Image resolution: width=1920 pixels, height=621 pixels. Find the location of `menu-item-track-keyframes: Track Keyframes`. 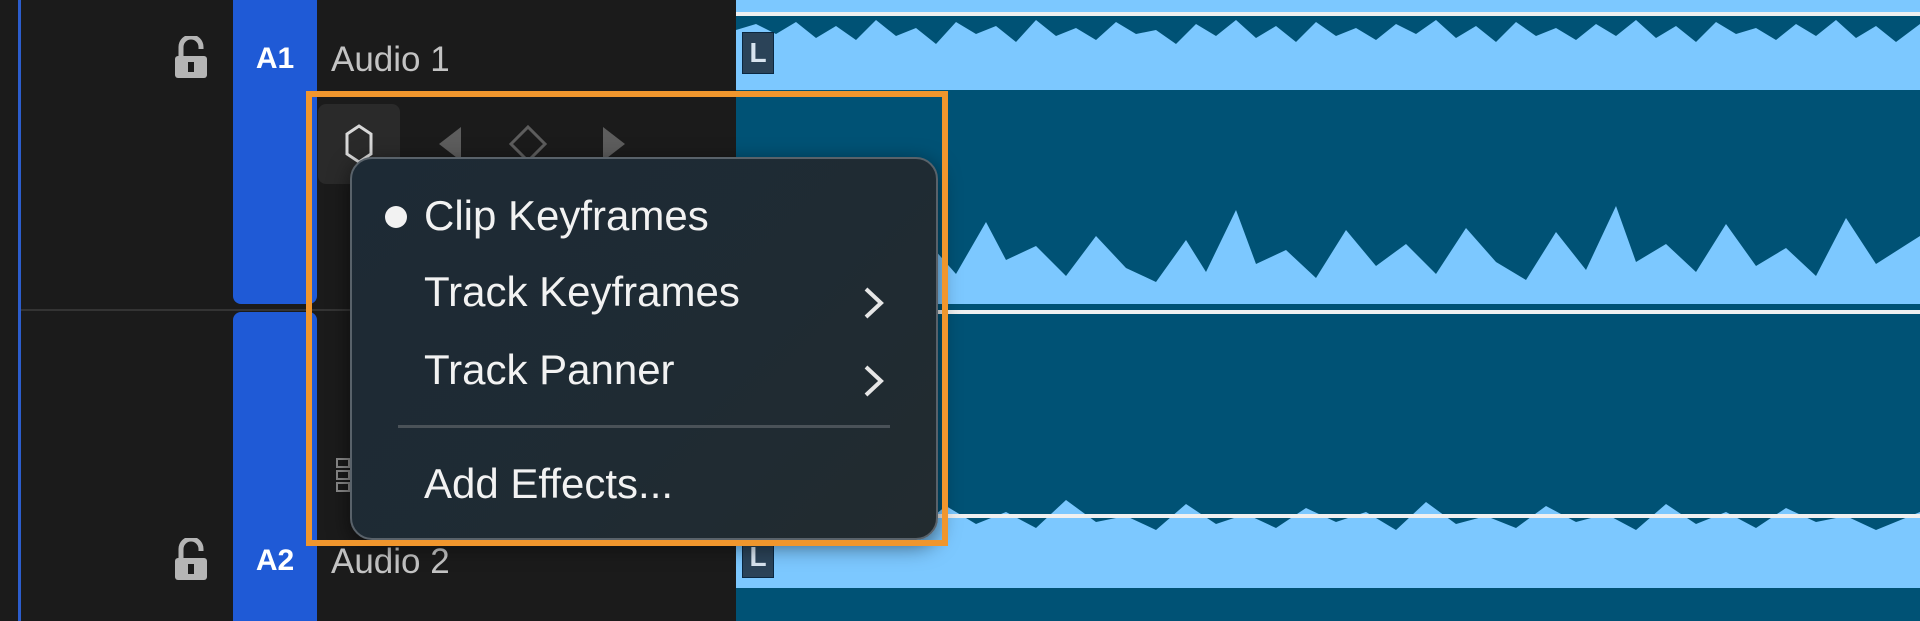

menu-item-track-keyframes: Track Keyframes is located at coordinates (660, 292).